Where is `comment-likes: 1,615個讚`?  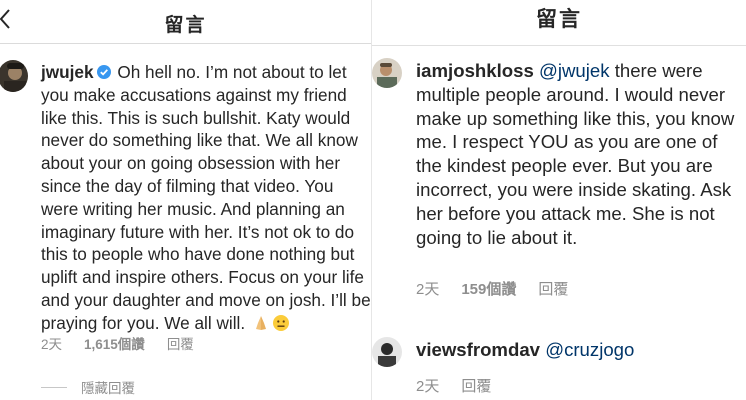 comment-likes: 1,615個讚 is located at coordinates (114, 344).